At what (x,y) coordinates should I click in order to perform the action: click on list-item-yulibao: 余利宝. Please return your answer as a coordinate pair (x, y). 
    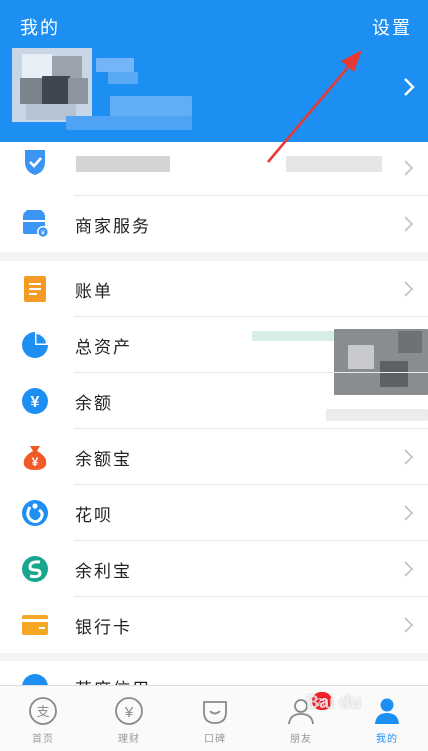
    Looking at the image, I should click on (214, 569).